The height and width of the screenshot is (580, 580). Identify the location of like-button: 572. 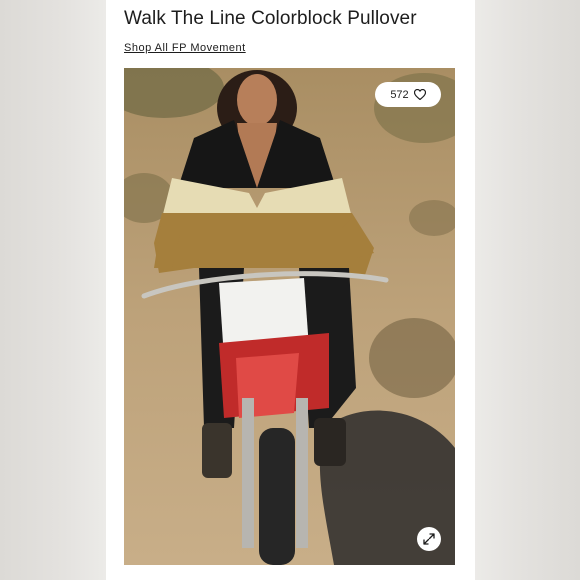
(408, 94).